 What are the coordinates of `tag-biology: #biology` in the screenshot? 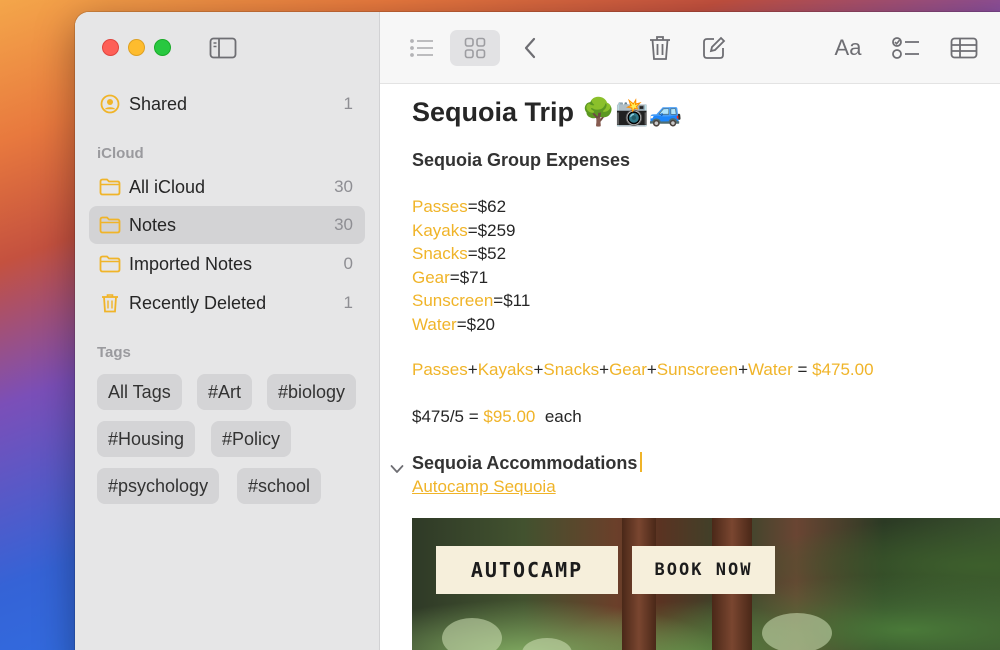 It's located at (312, 392).